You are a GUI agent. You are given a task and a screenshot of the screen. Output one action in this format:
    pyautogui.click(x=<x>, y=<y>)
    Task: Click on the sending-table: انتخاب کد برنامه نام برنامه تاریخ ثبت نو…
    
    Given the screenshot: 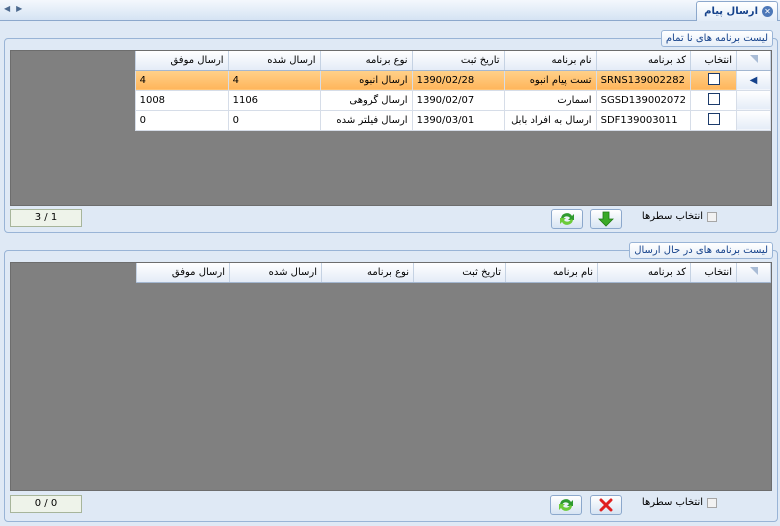 What is the action you would take?
    pyautogui.click(x=453, y=273)
    